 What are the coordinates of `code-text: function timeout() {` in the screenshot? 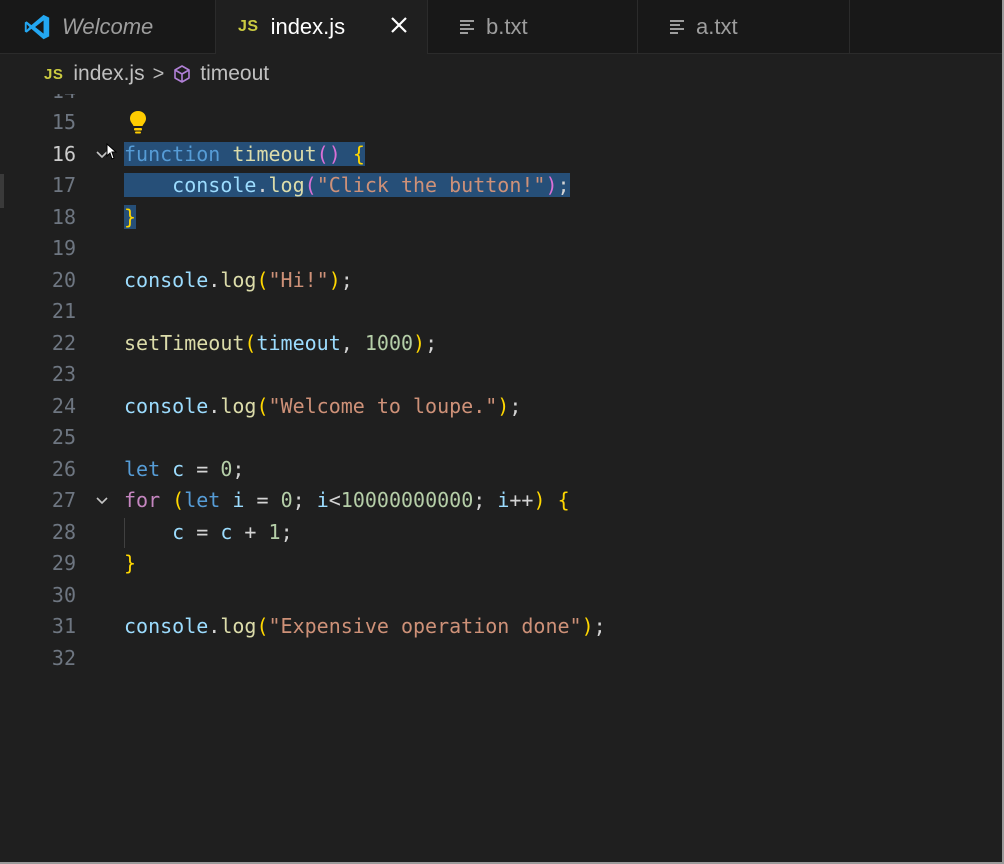 It's located at (244, 153).